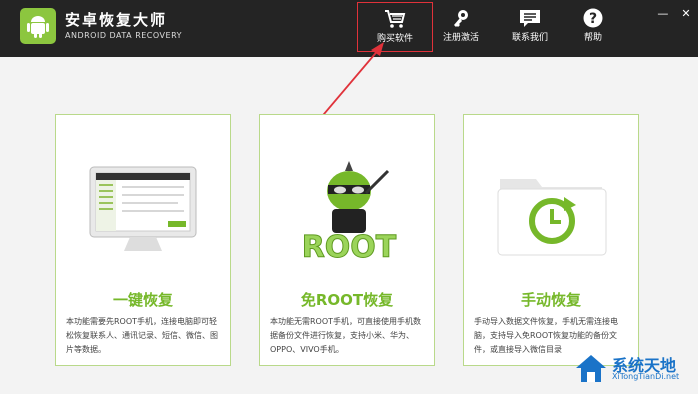 The image size is (698, 394). What do you see at coordinates (635, 370) in the screenshot?
I see `site-watermark: 系统天地 XiTongTianDi.net` at bounding box center [635, 370].